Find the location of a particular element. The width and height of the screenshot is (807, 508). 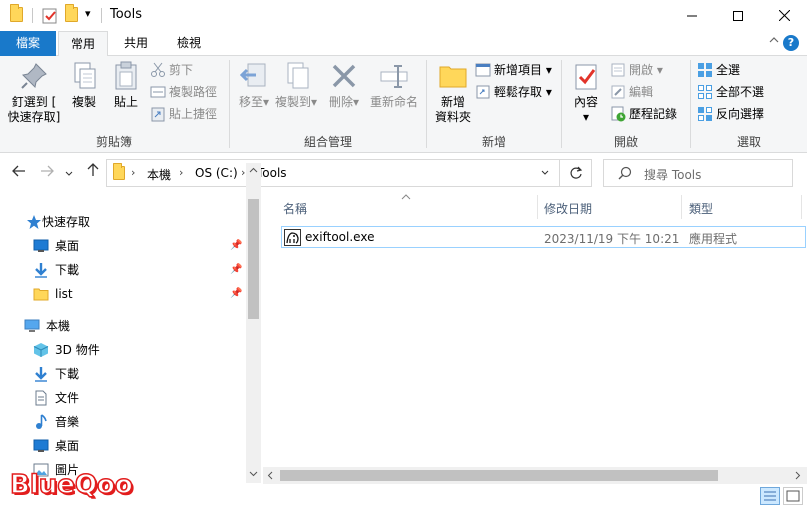

chevron-down-icon is located at coordinates (545, 172).